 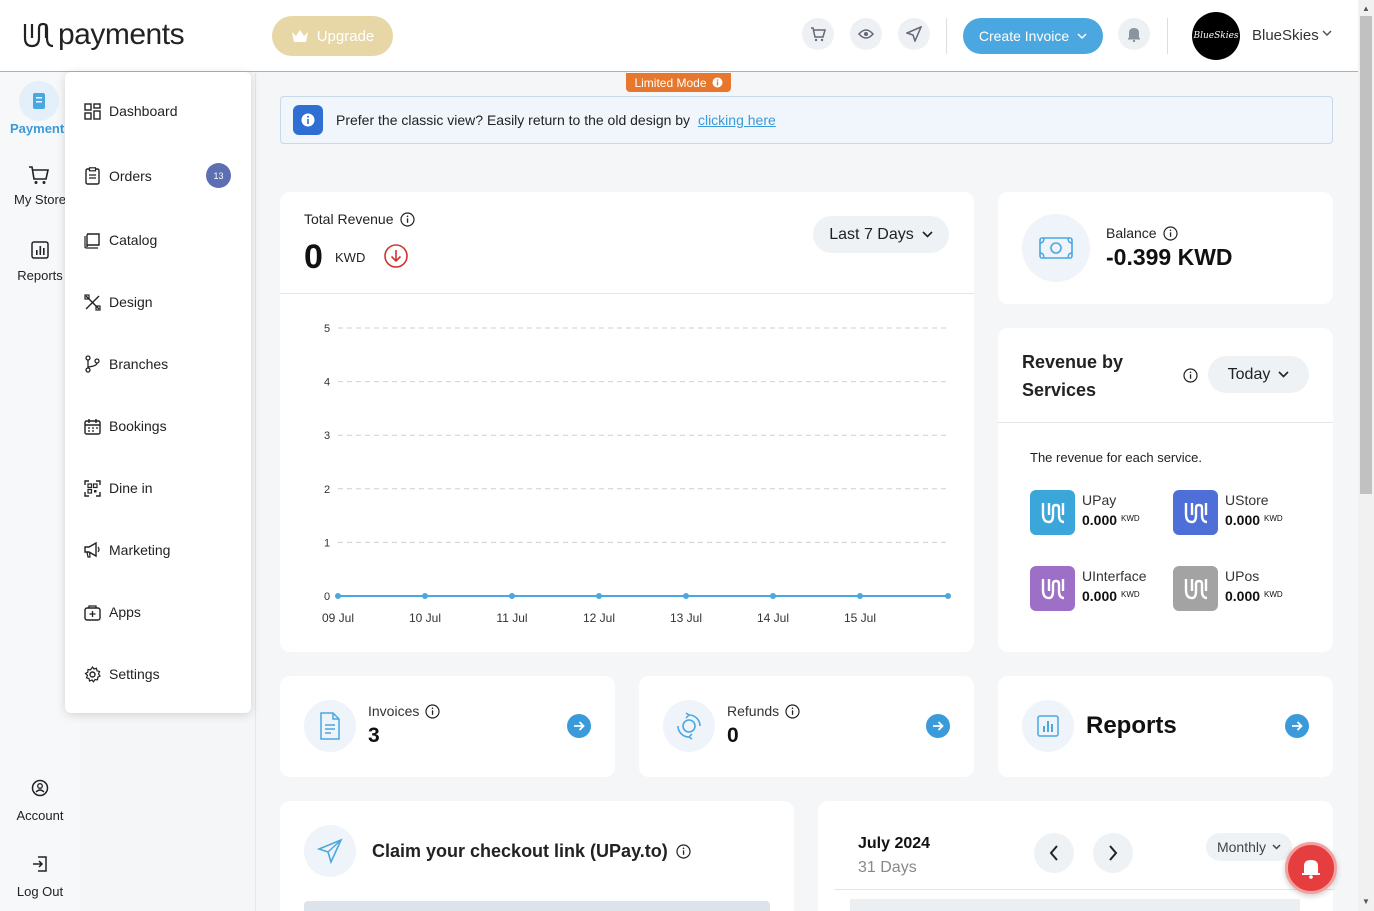 I want to click on invoices-card: Invoices 3, so click(x=447, y=726).